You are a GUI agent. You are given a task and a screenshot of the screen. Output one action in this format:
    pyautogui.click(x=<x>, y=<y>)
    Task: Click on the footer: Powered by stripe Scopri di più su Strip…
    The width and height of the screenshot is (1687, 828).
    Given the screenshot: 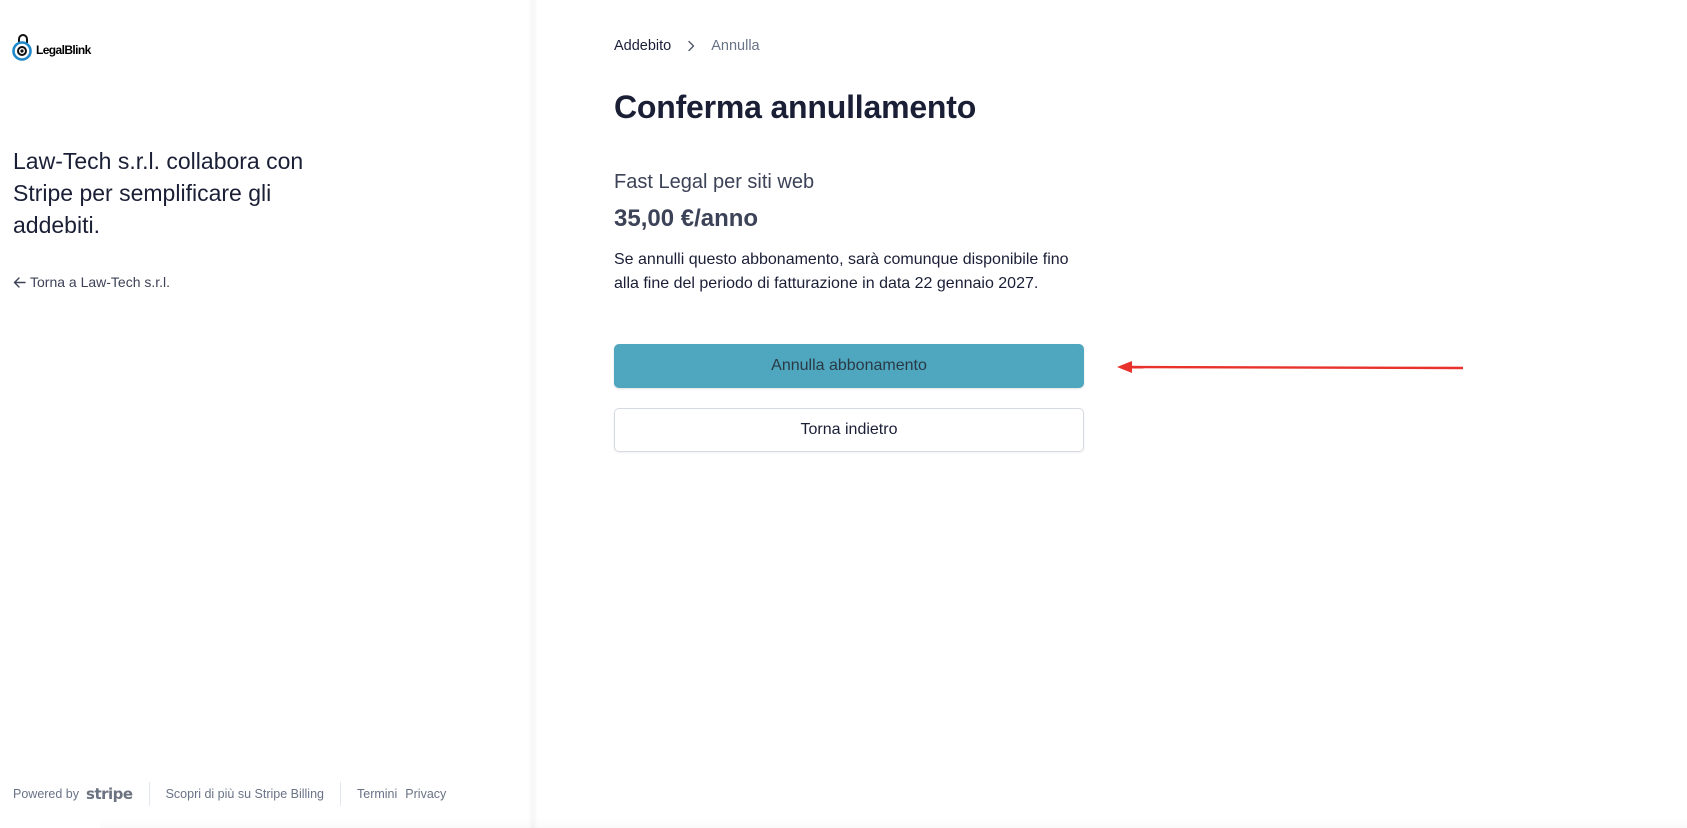 What is the action you would take?
    pyautogui.click(x=229, y=794)
    